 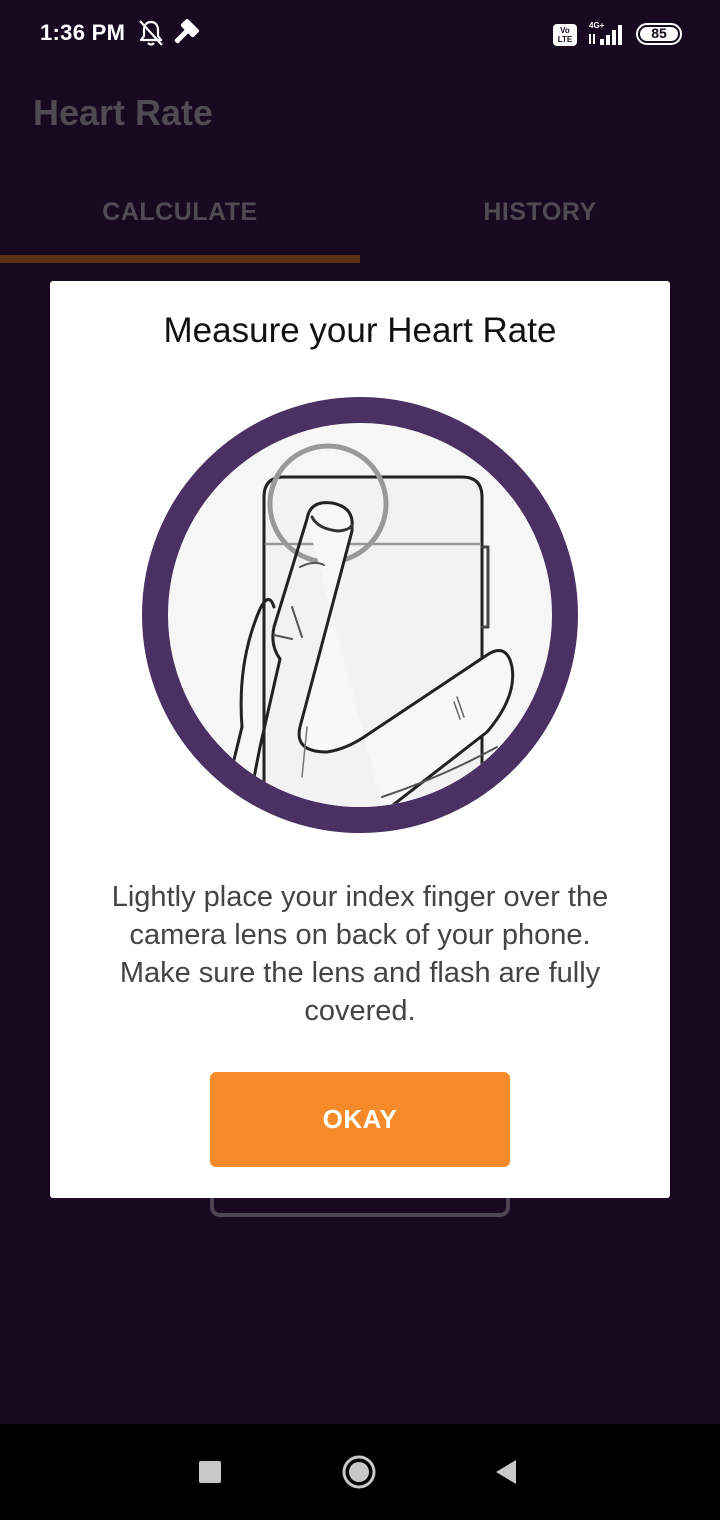 I want to click on hammer-icon, so click(x=187, y=31).